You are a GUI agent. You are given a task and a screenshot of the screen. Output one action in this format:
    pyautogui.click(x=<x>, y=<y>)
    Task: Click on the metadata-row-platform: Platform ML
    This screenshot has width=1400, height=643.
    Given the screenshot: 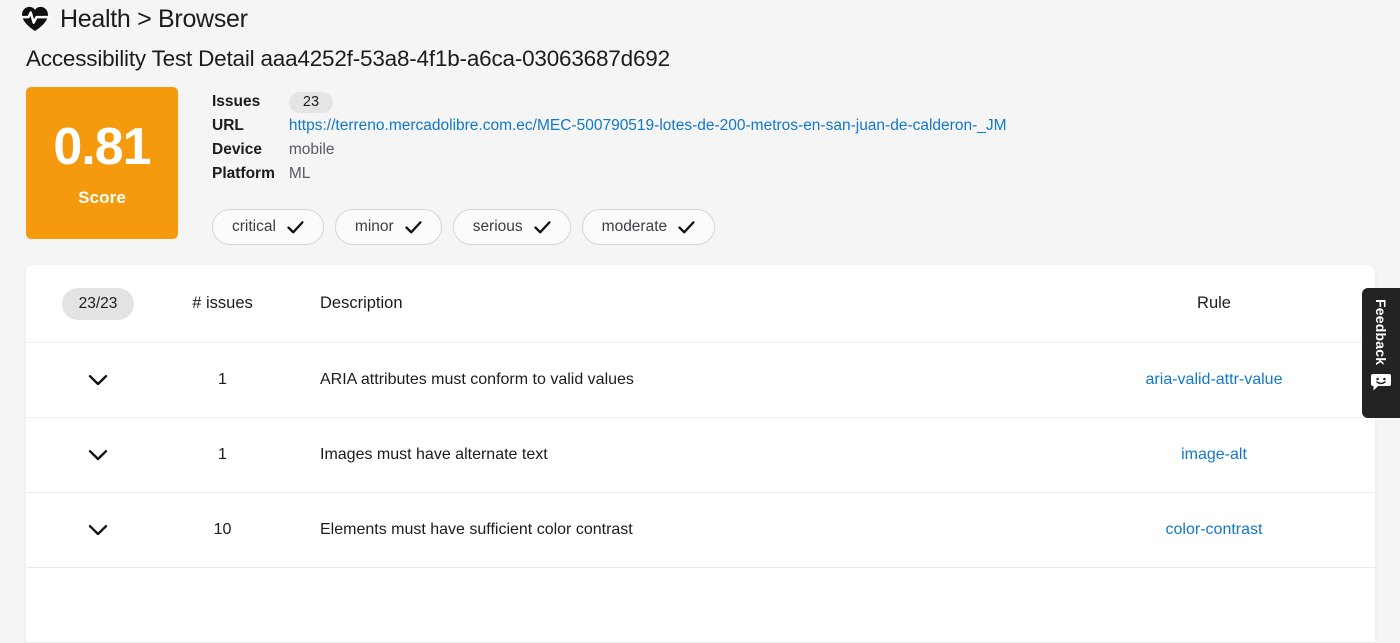 What is the action you would take?
    pyautogui.click(x=609, y=174)
    